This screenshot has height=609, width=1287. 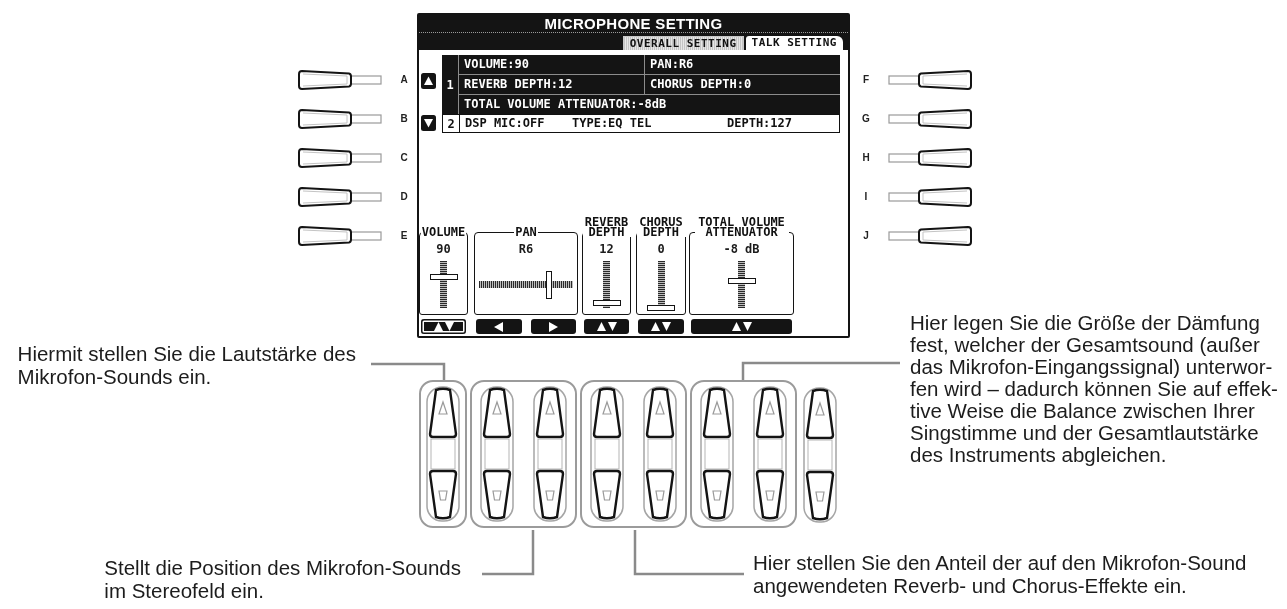 I want to click on callout-text: Hier legen Sie die Größe der Dämfung fest, welcher der Gesamtsound (außer das Mikrofon-Eingangssignal) unterwor- fen wird – dadurch können Sie auf effek- tive Weise die Balance zwischen Ihrer Singstimme und der Gesamtlautstärke des Instruments abgleichen., so click(x=1094, y=389).